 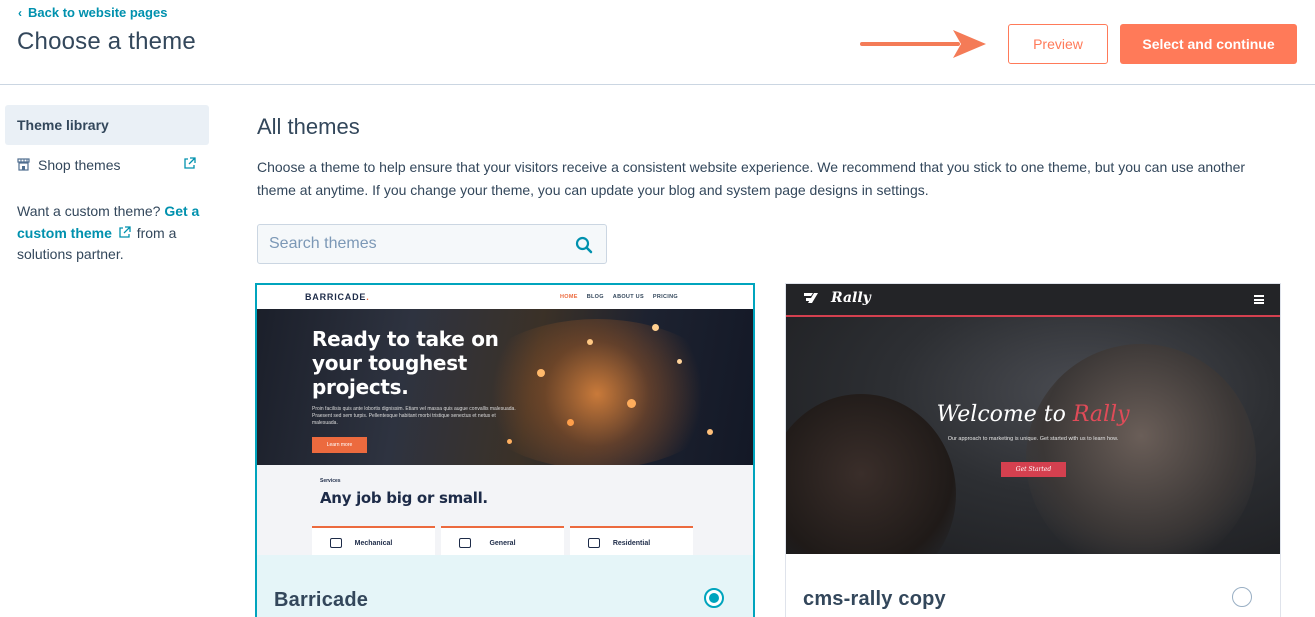 I want to click on preview-button: Preview, so click(x=1058, y=44).